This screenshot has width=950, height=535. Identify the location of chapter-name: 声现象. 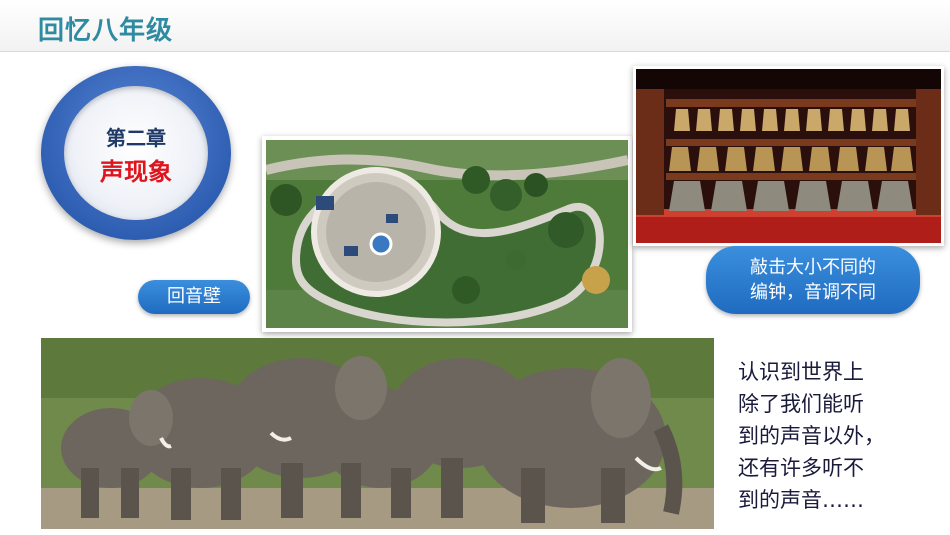
(136, 172).